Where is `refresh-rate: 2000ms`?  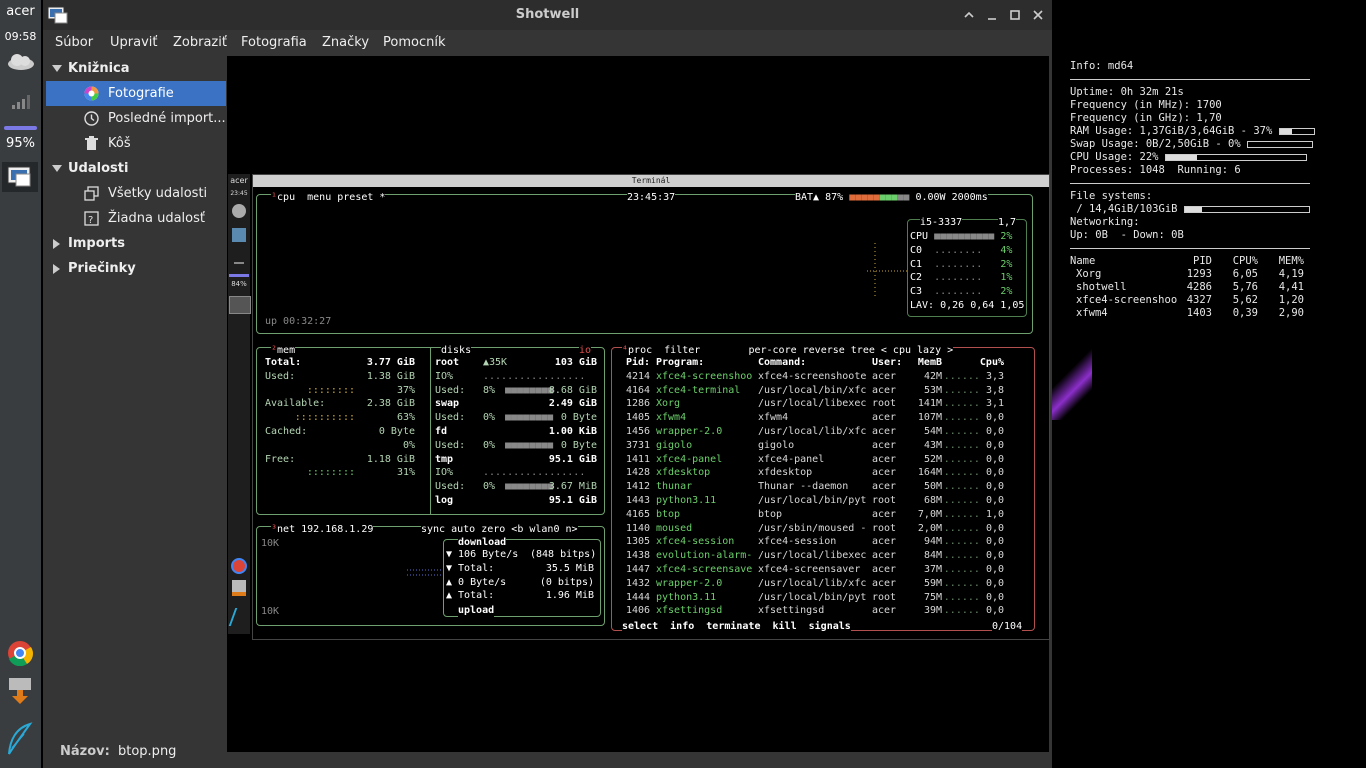 refresh-rate: 2000ms is located at coordinates (970, 197).